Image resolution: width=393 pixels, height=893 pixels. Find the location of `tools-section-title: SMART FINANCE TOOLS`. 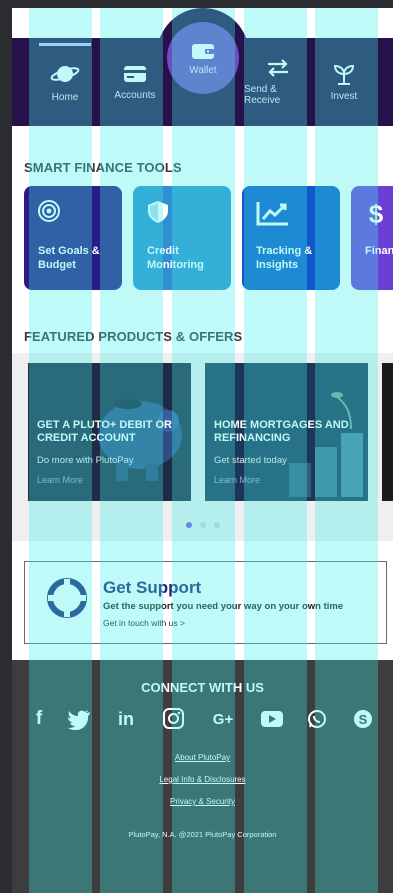

tools-section-title: SMART FINANCE TOOLS is located at coordinates (103, 167).